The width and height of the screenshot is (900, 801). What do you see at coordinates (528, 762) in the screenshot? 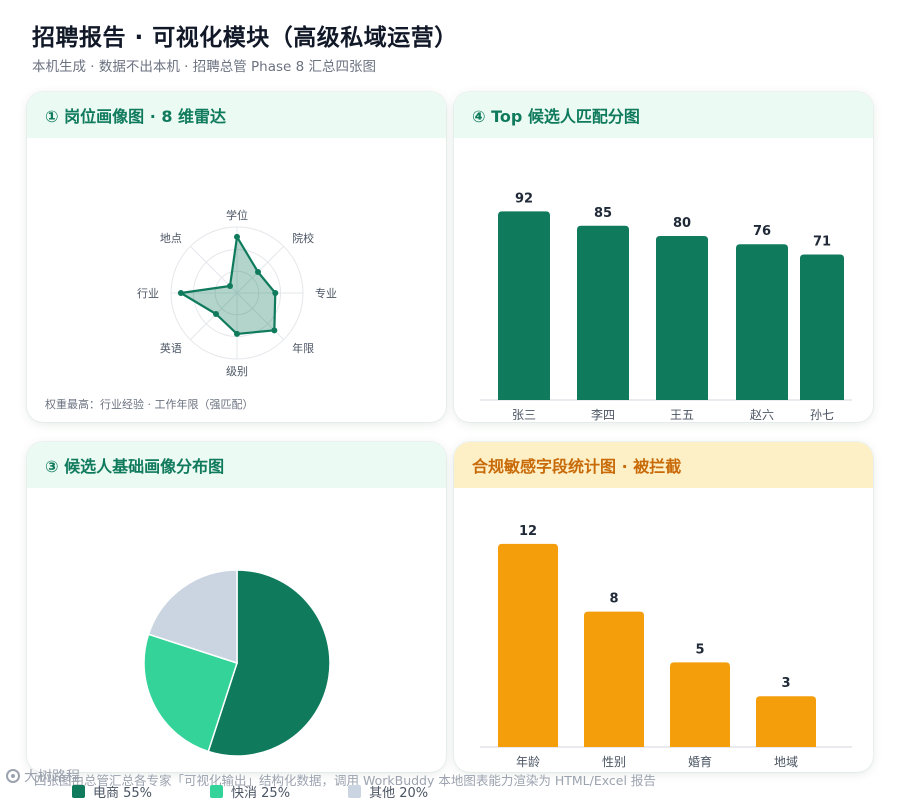
I see `category-label: 年龄` at bounding box center [528, 762].